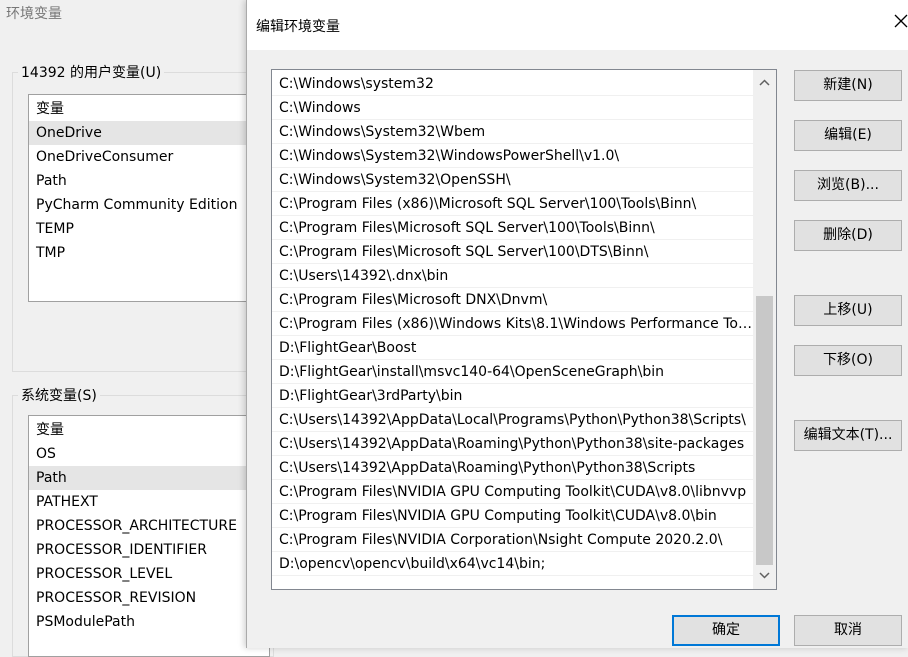 This screenshot has height=657, width=908. What do you see at coordinates (149, 574) in the screenshot?
I see `list-item: PROCESSOR_LEVEL` at bounding box center [149, 574].